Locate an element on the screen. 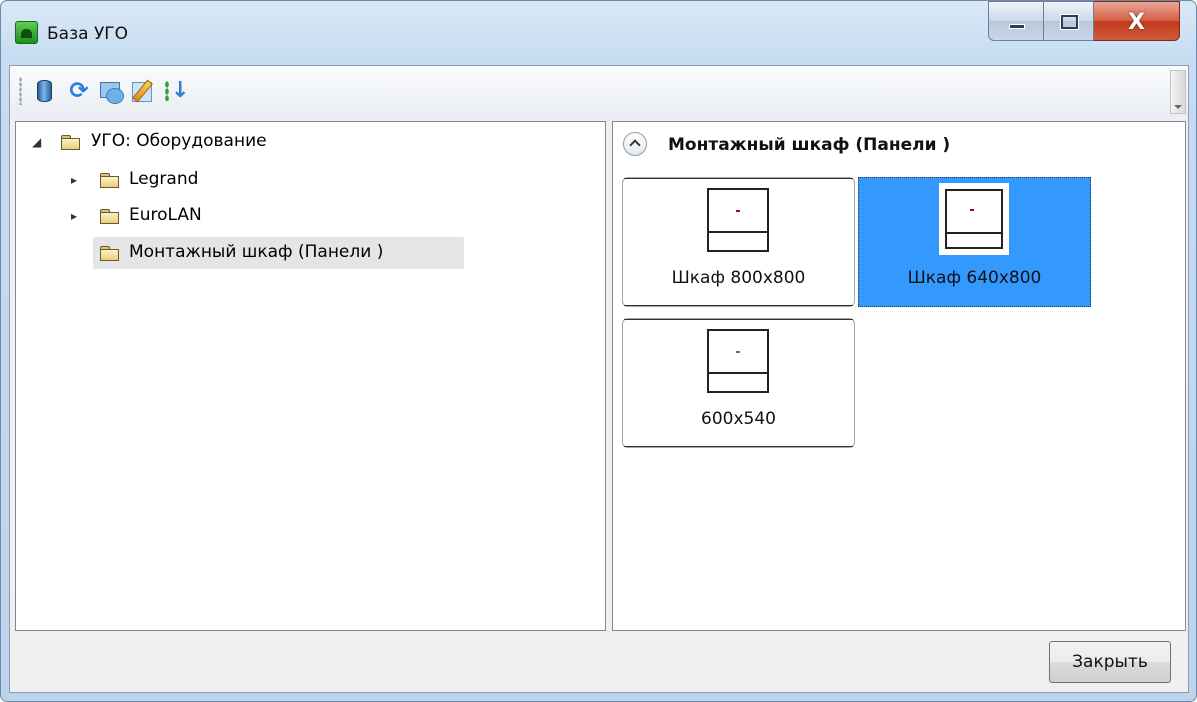 The width and height of the screenshot is (1197, 702). window-title: База УГО is located at coordinates (88, 34).